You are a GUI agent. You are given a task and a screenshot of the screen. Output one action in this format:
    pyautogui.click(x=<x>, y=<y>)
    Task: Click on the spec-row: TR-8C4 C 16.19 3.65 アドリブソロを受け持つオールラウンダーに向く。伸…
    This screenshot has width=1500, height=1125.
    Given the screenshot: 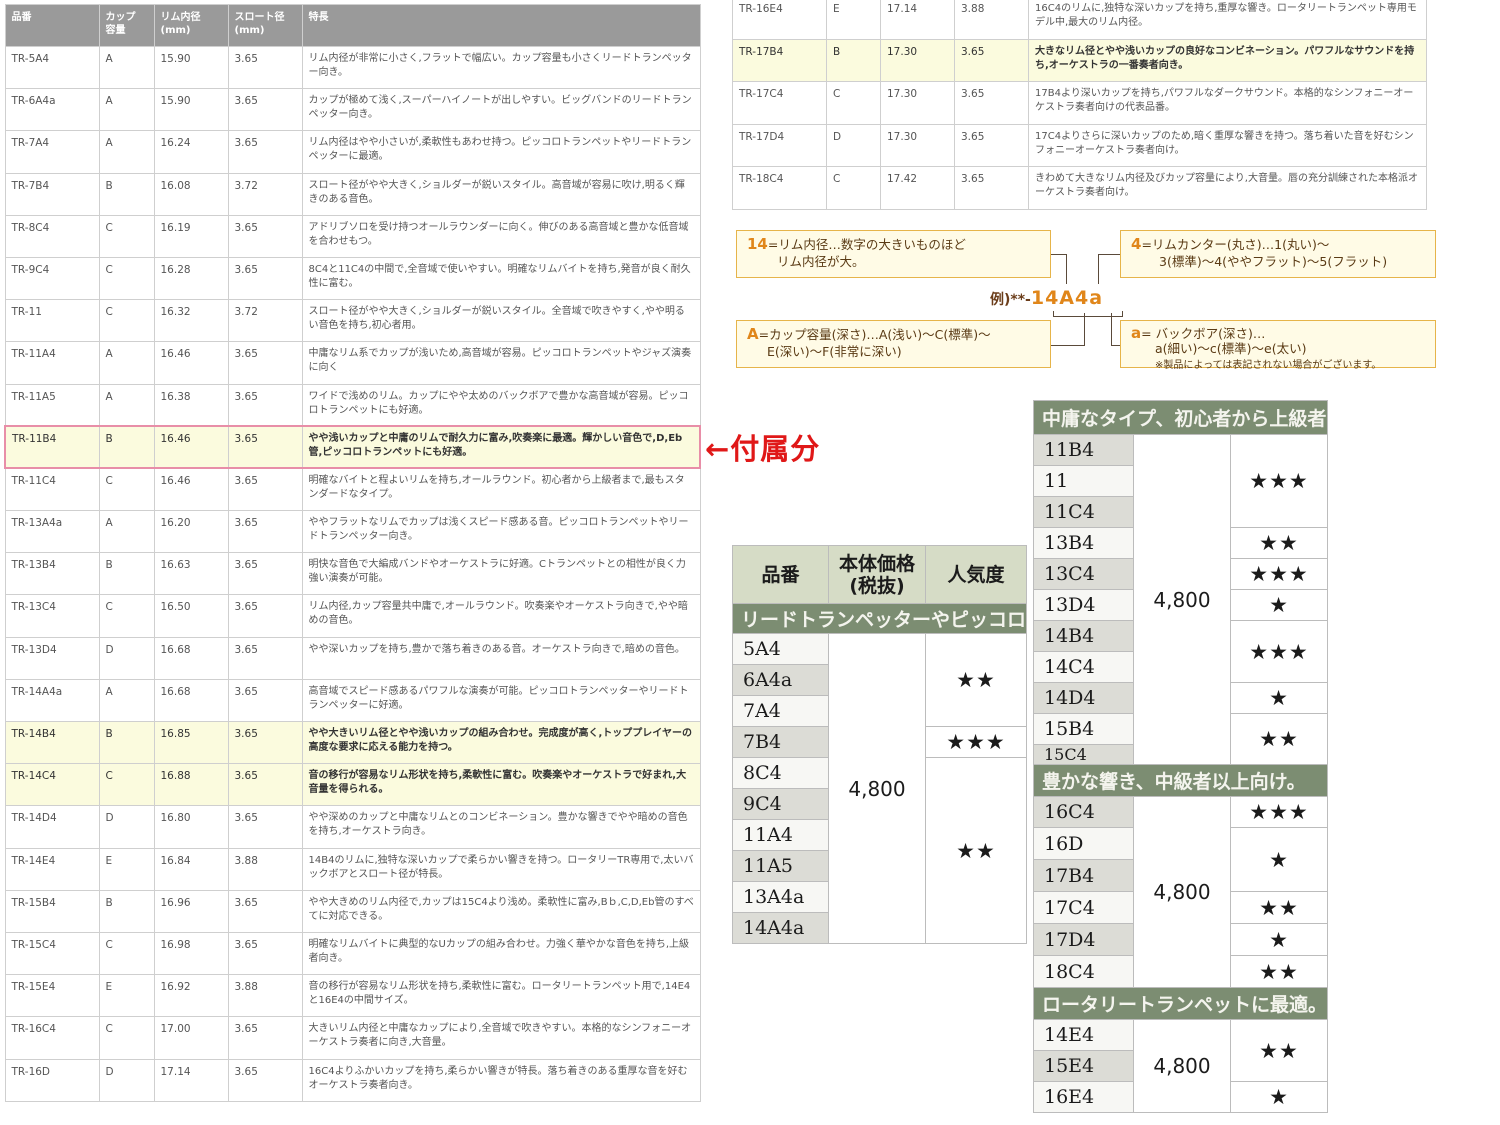 What is the action you would take?
    pyautogui.click(x=352, y=236)
    